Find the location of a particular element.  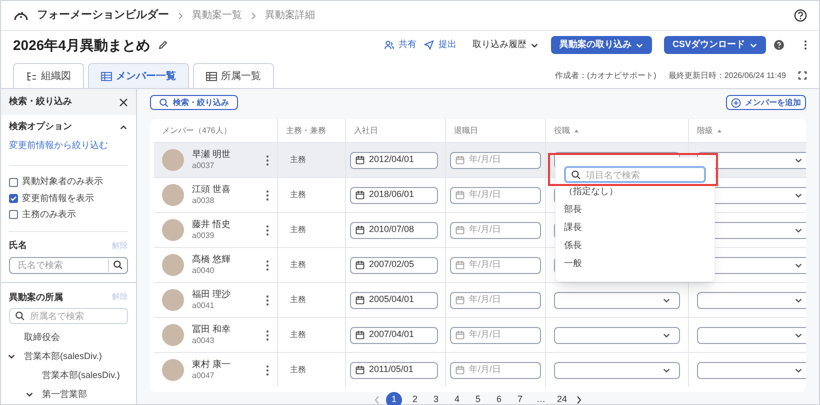

tree-item: 第一営業部 is located at coordinates (64, 395).